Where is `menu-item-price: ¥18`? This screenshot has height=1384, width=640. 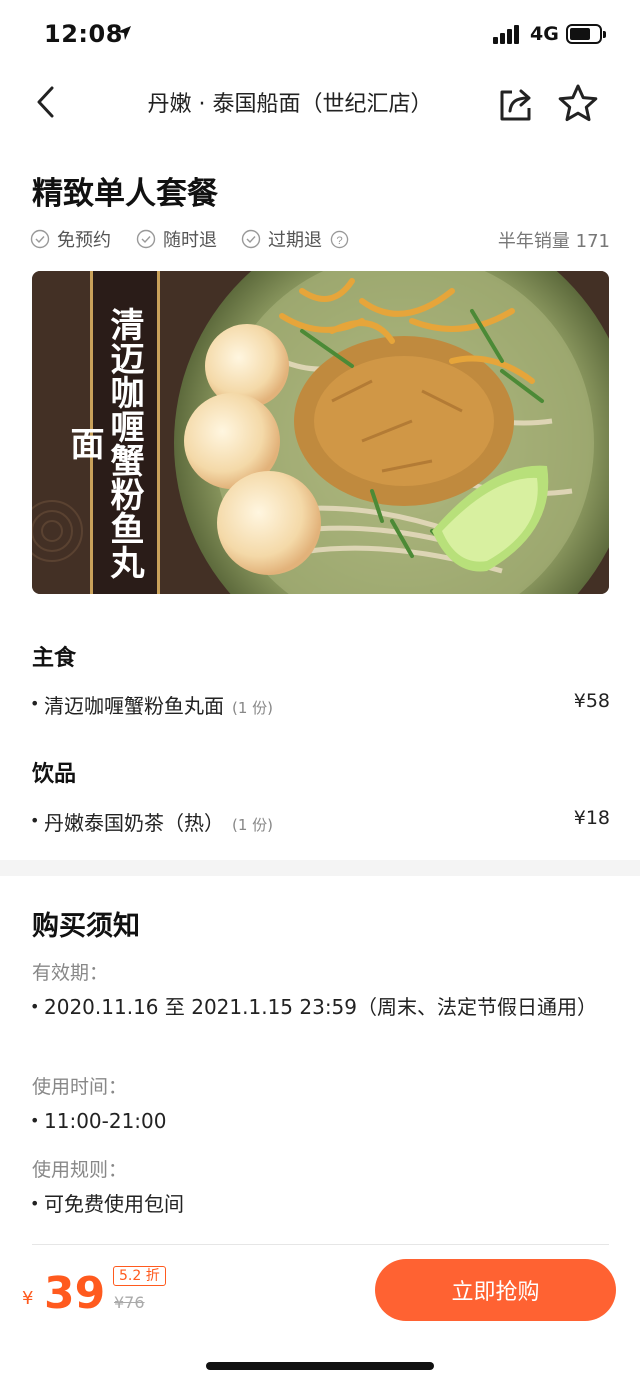 menu-item-price: ¥18 is located at coordinates (591, 818).